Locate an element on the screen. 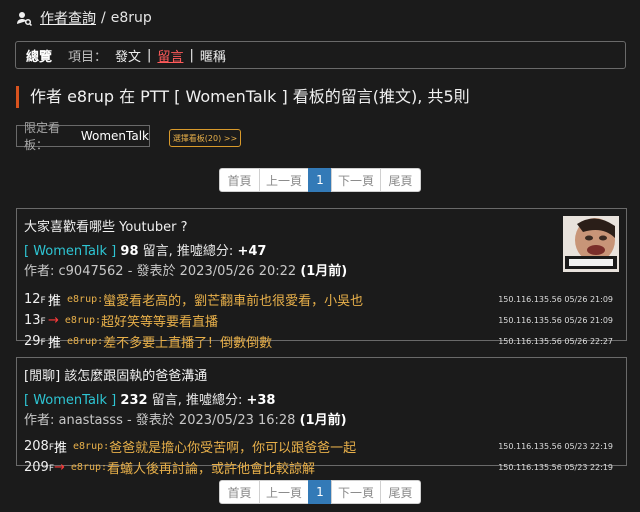 Image resolution: width=640 pixels, height=512 pixels. tab-comments: 留言 is located at coordinates (170, 55).